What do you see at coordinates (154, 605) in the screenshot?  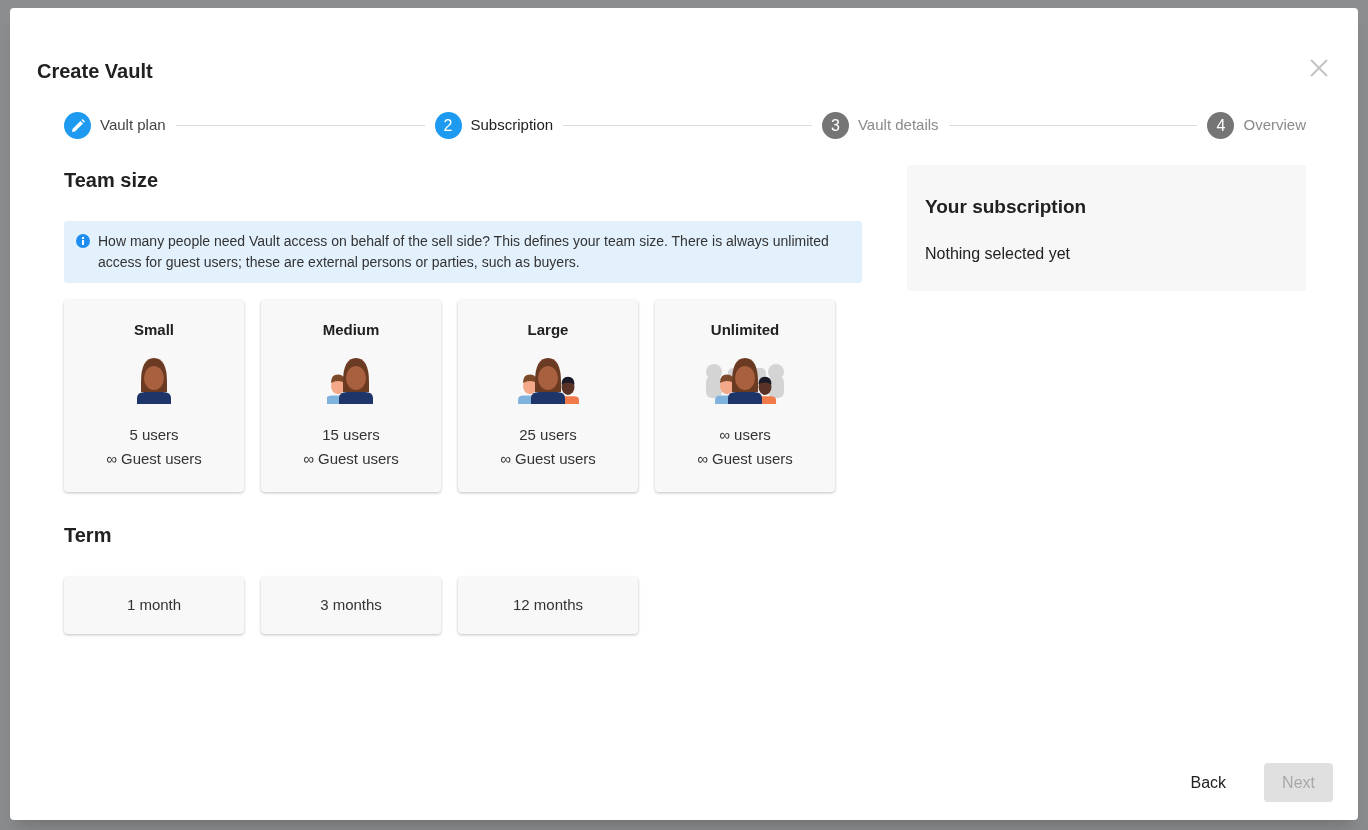 I see `term-option: 1 month` at bounding box center [154, 605].